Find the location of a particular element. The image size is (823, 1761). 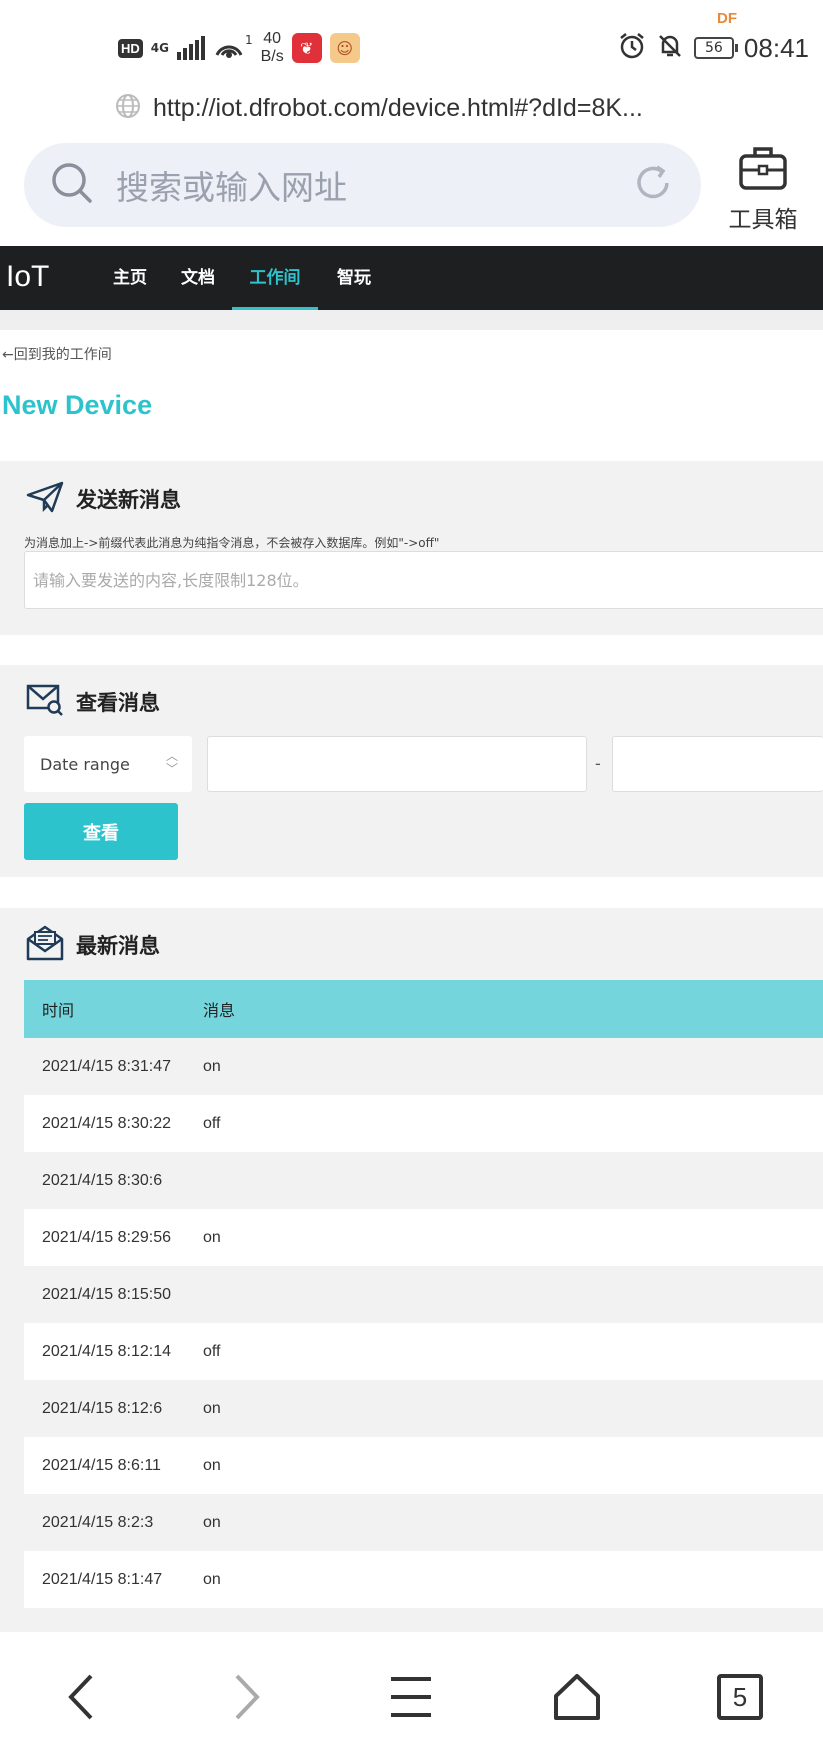

send-message-hint: 为消息加上->前缀代表此消息为纯指令消息，不会被存入数据库。例如"->off" is located at coordinates (232, 543).